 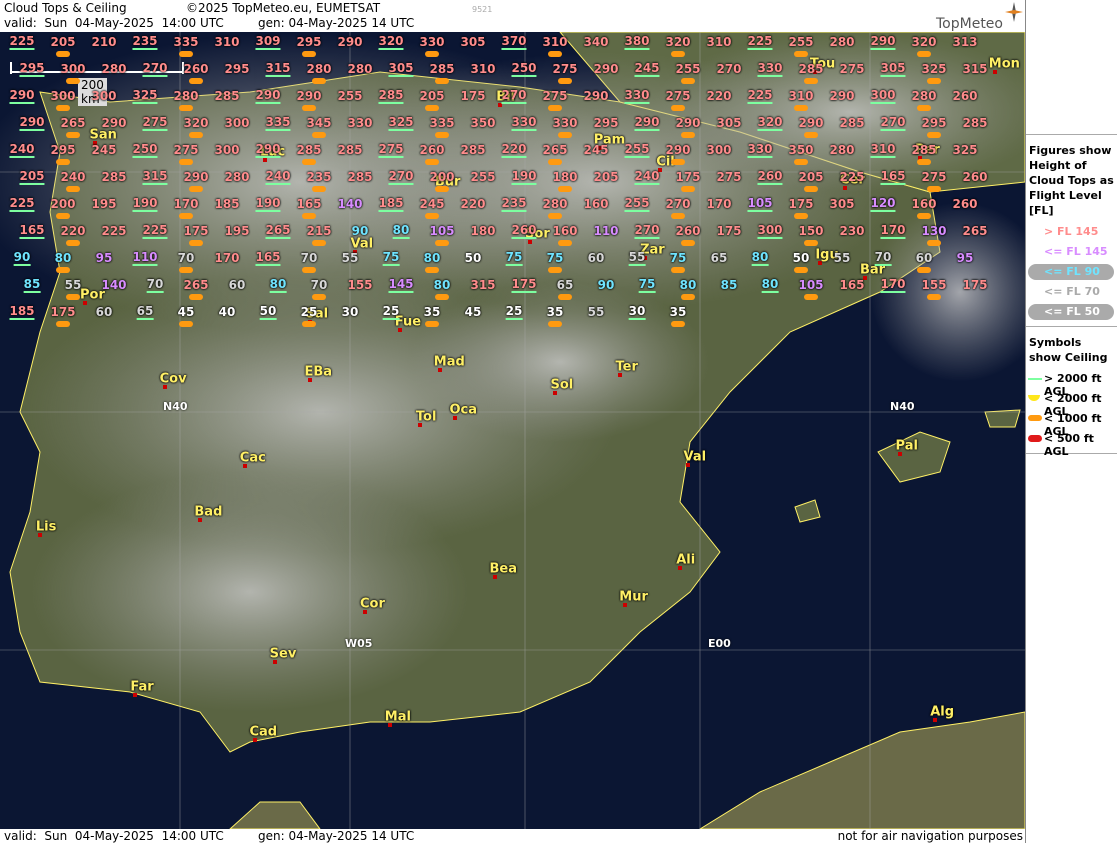 I want to click on city-label: Mal, so click(x=398, y=717).